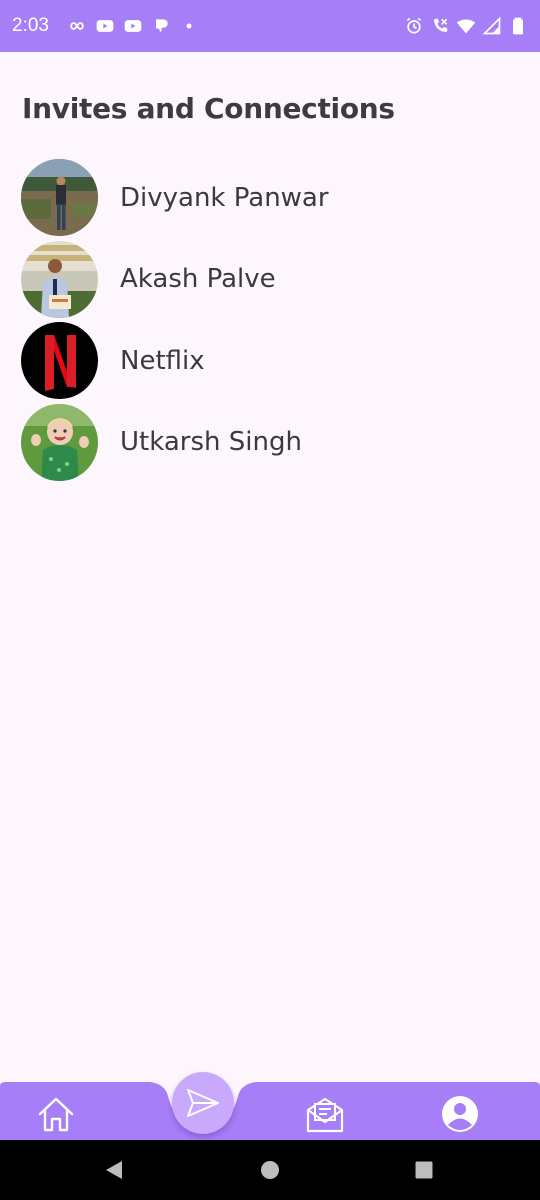  Describe the element at coordinates (161, 26) in the screenshot. I see `notification-icon` at that location.